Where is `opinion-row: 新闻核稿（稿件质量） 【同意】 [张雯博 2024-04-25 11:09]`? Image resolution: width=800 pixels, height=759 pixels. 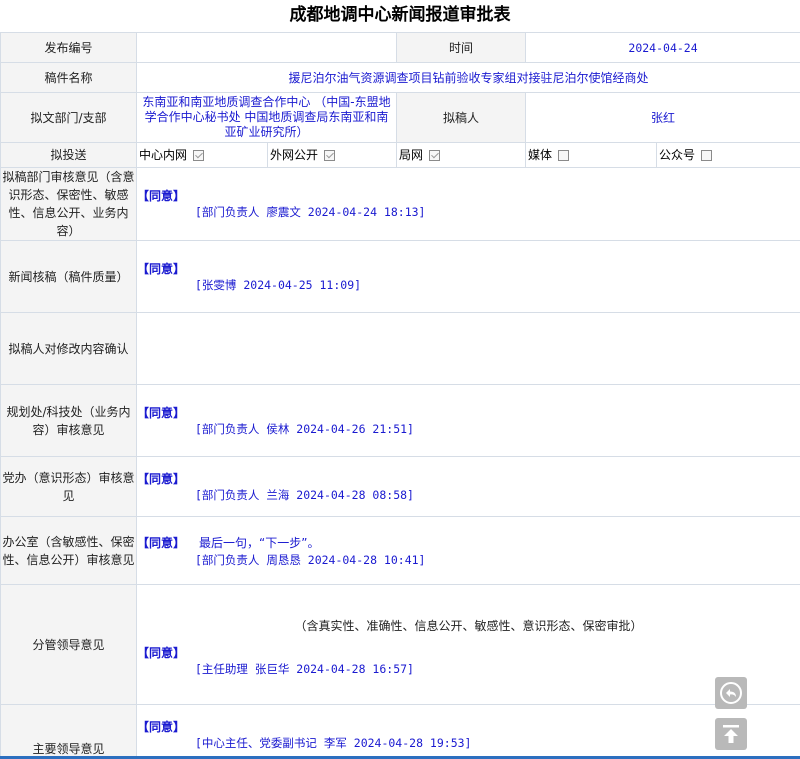
opinion-row: 新闻核稿（稿件质量） 【同意】 [张雯博 2024-04-25 11:09] is located at coordinates (400, 276).